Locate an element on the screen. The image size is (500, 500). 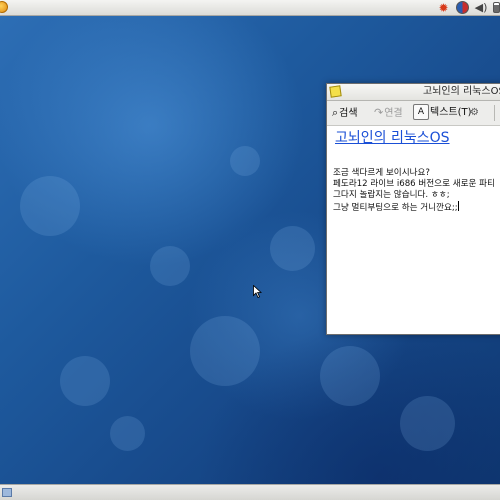
search-button: ⌕검색 is located at coordinates (345, 113).